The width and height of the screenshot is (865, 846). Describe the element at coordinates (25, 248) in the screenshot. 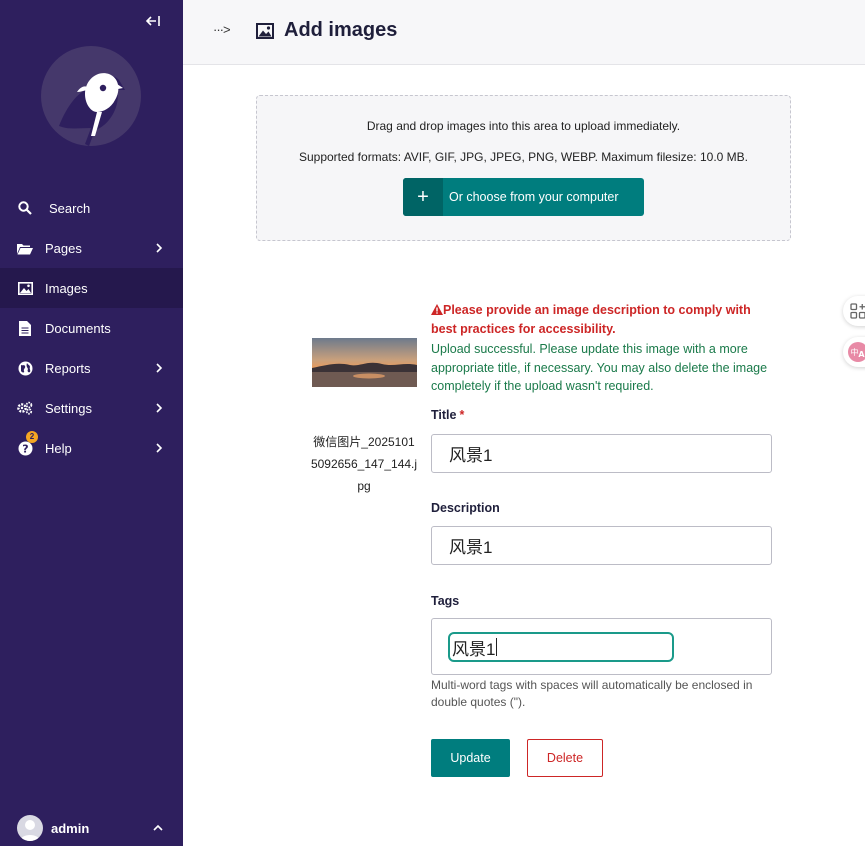

I see `folder-open-icon` at that location.